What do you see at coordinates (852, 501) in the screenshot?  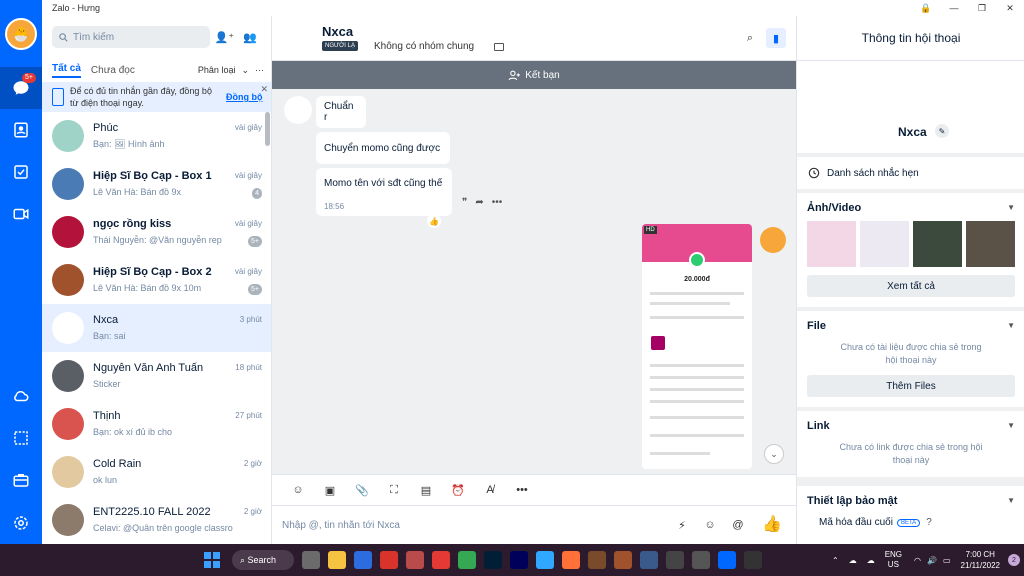 I see `security-title: Thiết lập bảo mật` at bounding box center [852, 501].